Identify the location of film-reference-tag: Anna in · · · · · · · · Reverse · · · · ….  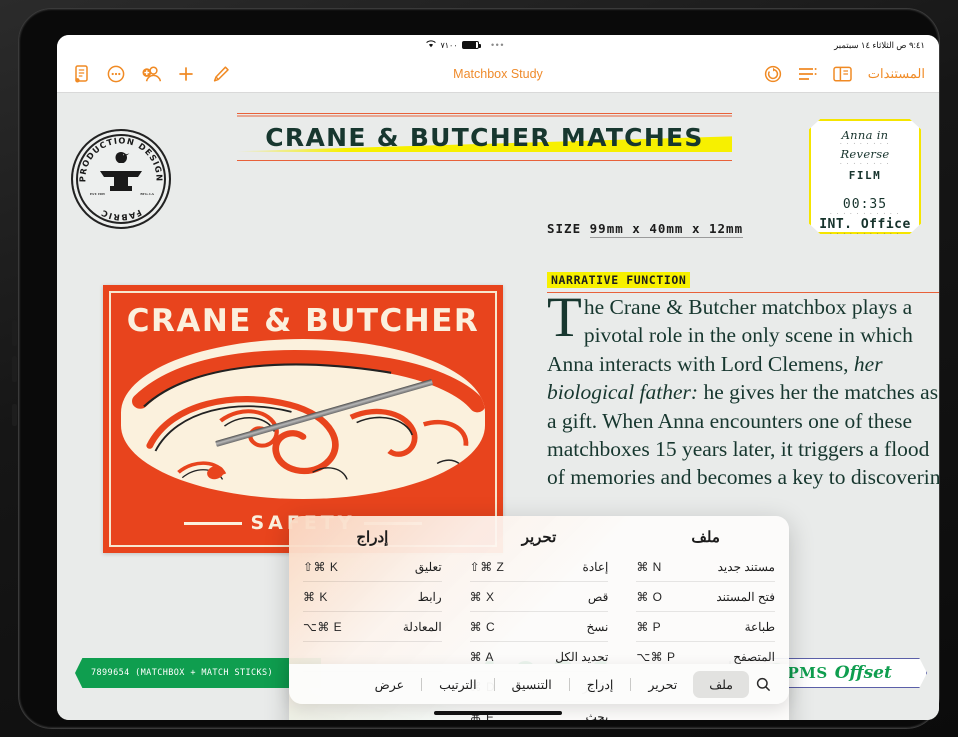
(865, 176).